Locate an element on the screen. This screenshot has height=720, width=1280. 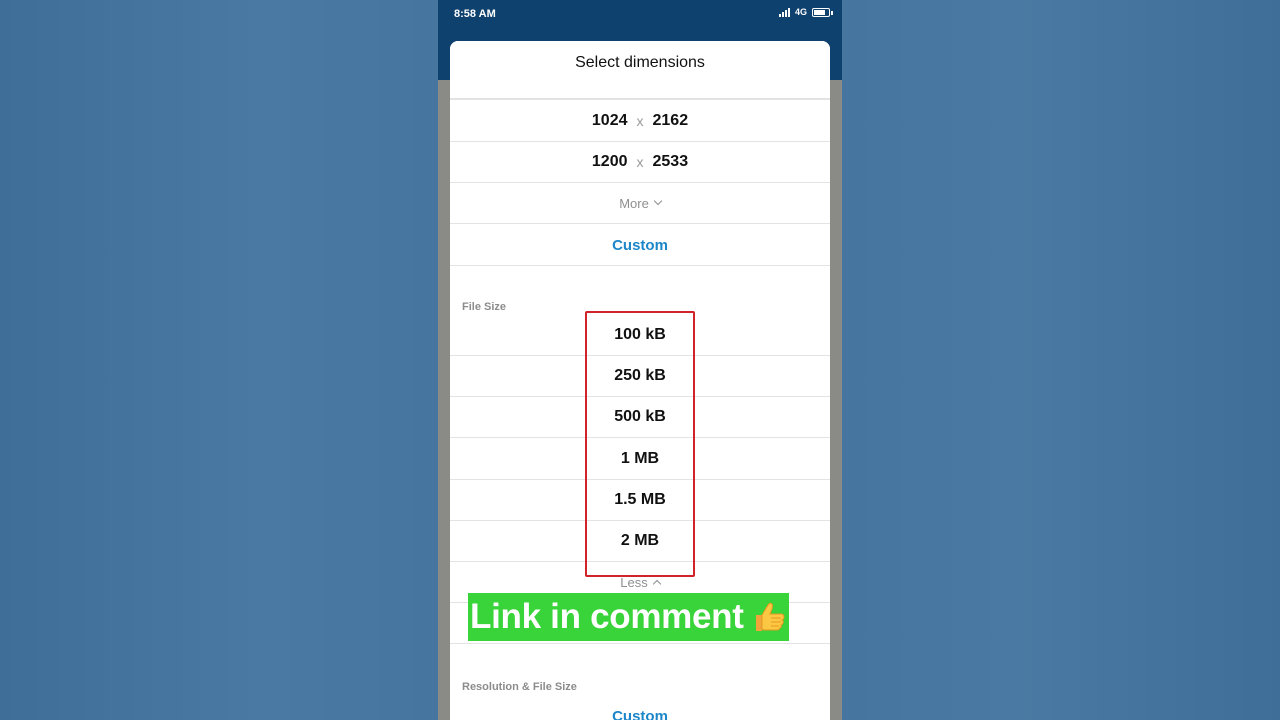
network-type: 4G is located at coordinates (800, 12).